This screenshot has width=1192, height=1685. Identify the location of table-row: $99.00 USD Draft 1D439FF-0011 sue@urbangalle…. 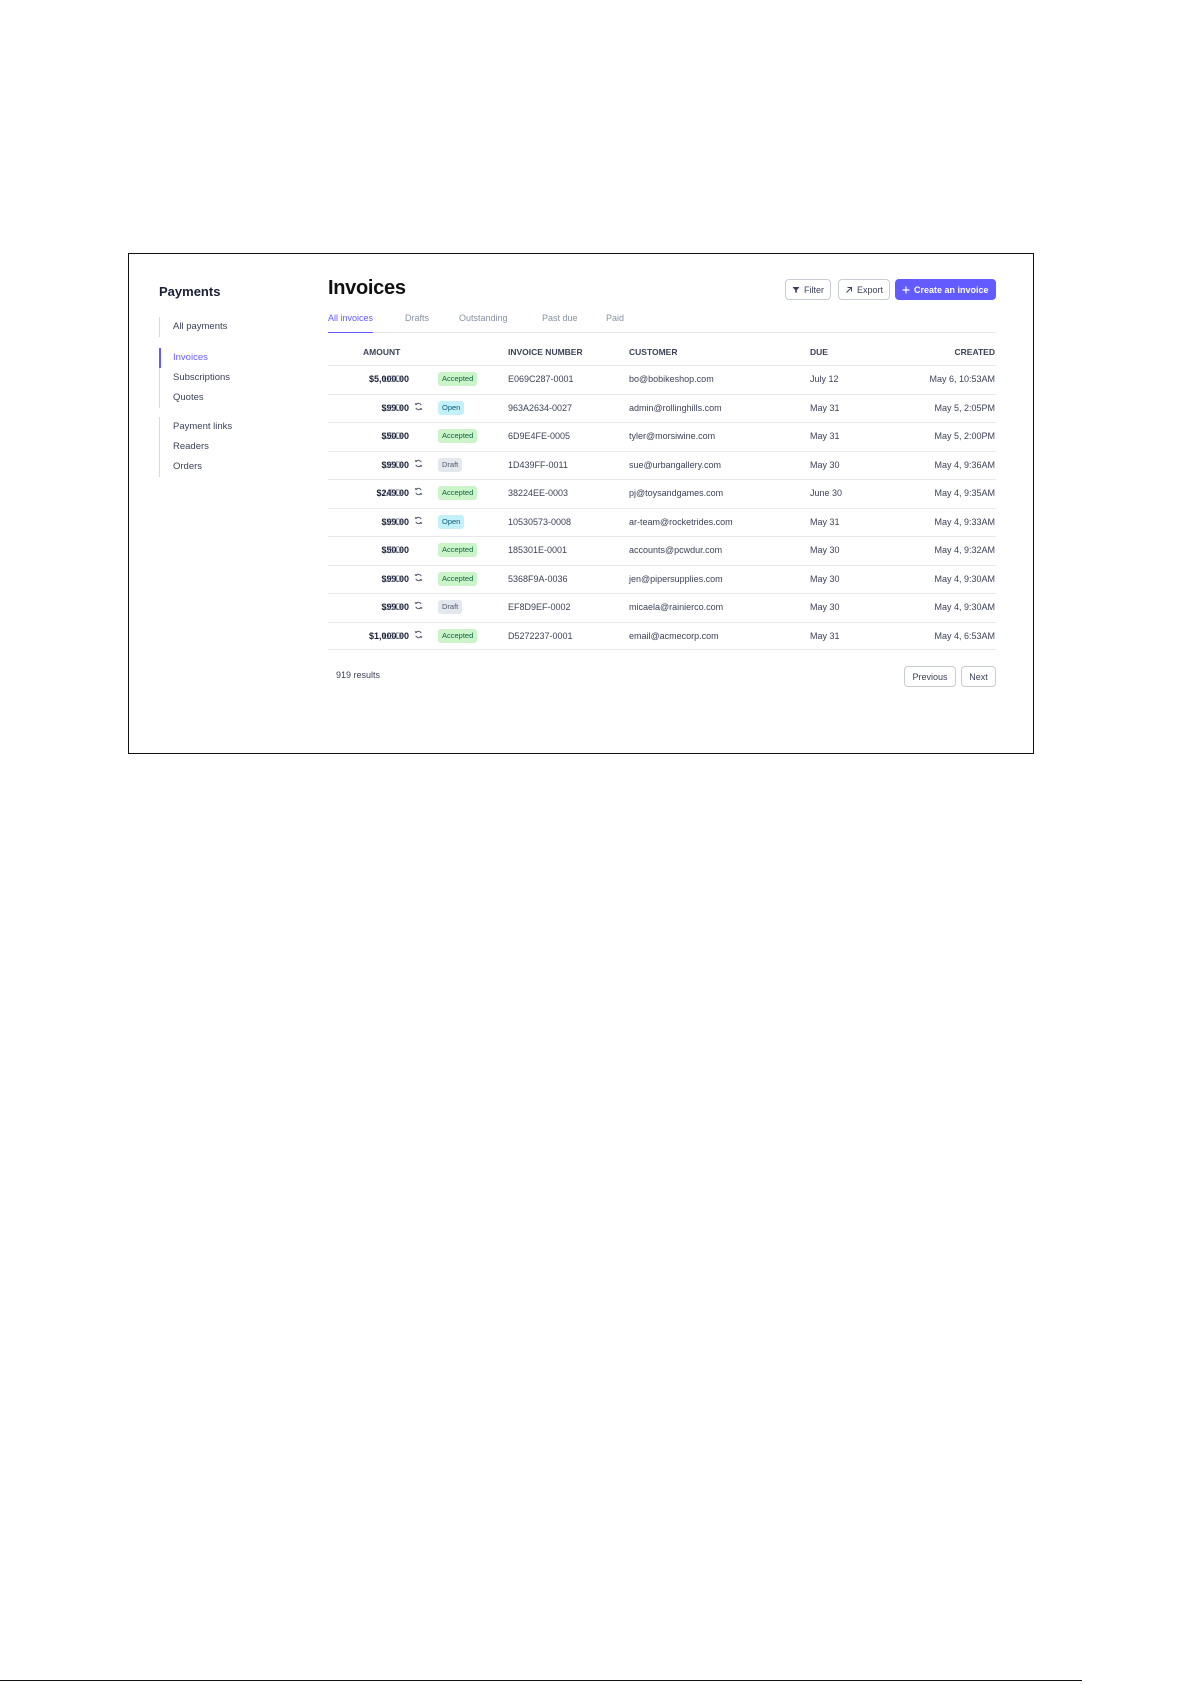
(662, 465).